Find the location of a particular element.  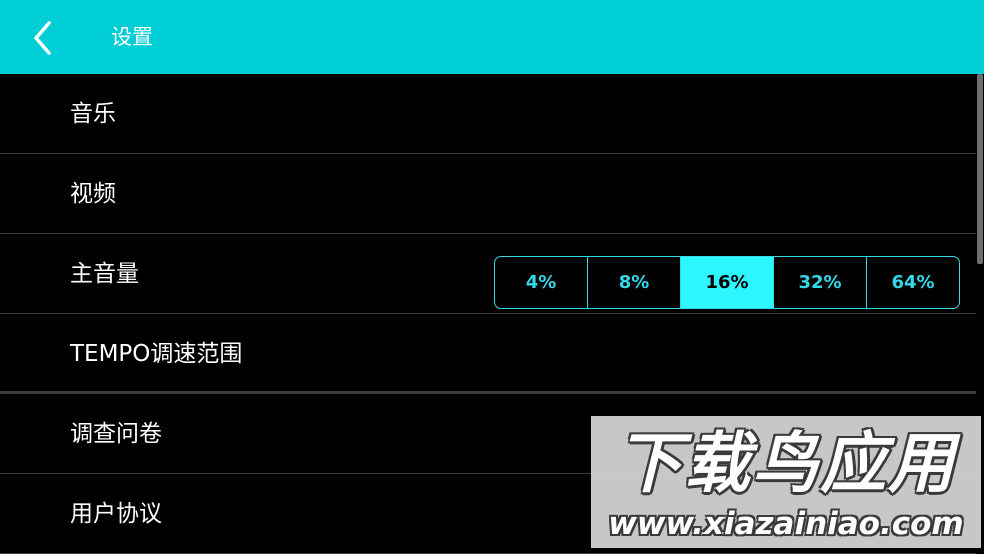

settings-item-label: 调查问卷 is located at coordinates (116, 434).